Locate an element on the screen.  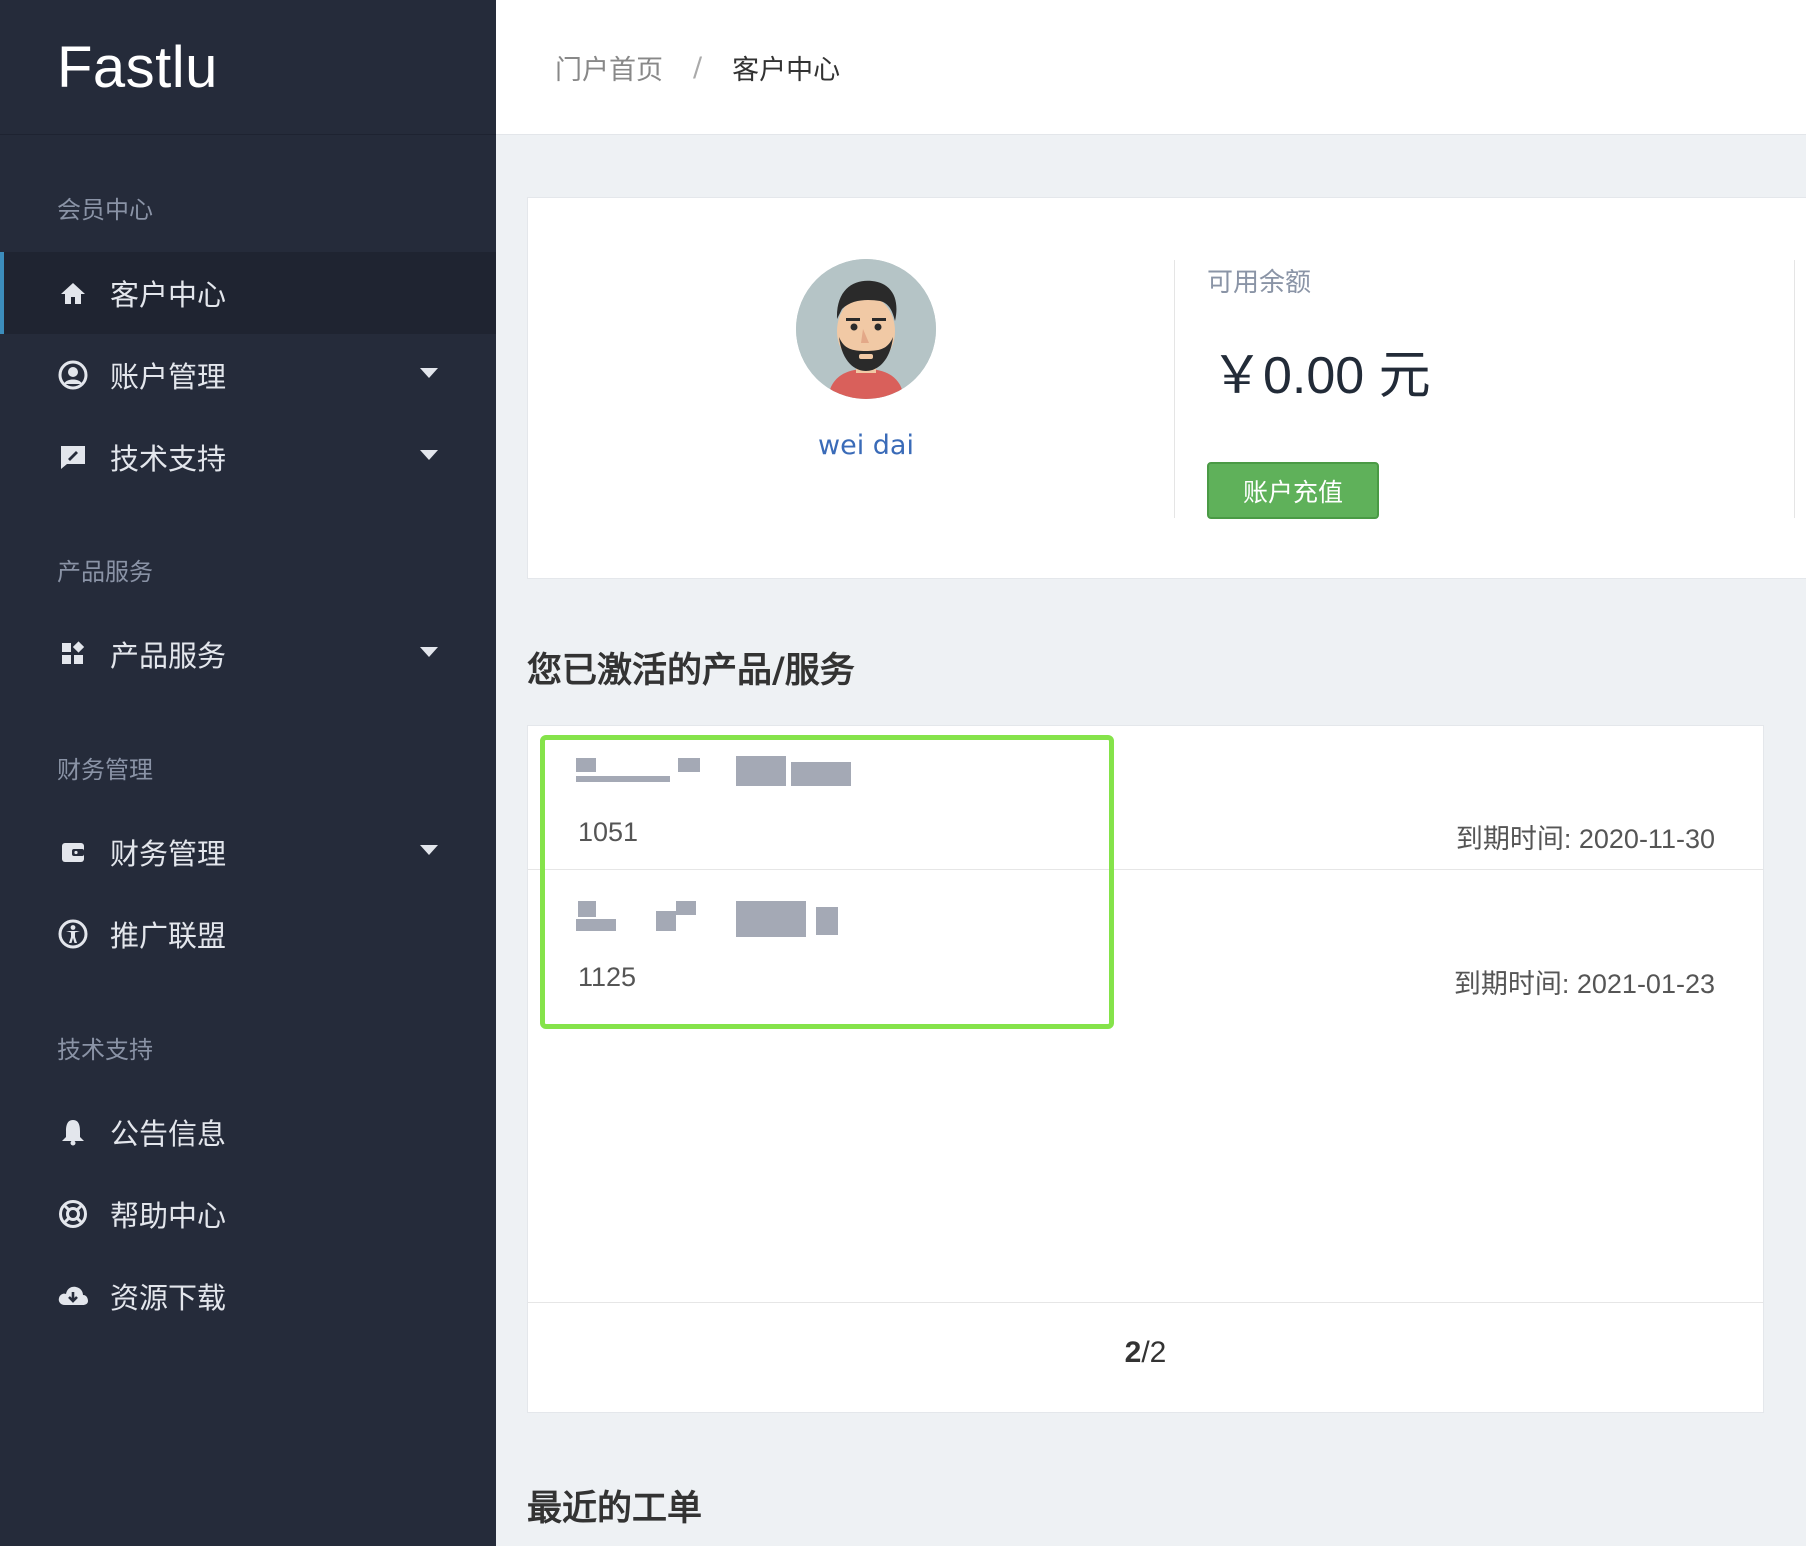
pagination-current: 2 is located at coordinates (1133, 1352).